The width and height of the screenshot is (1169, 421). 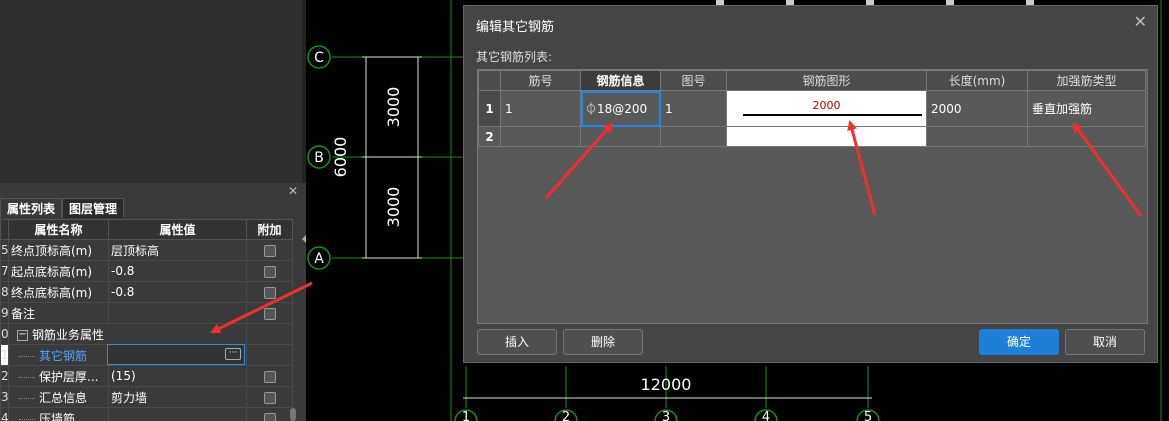 I want to click on delete-button: 删除, so click(x=603, y=342).